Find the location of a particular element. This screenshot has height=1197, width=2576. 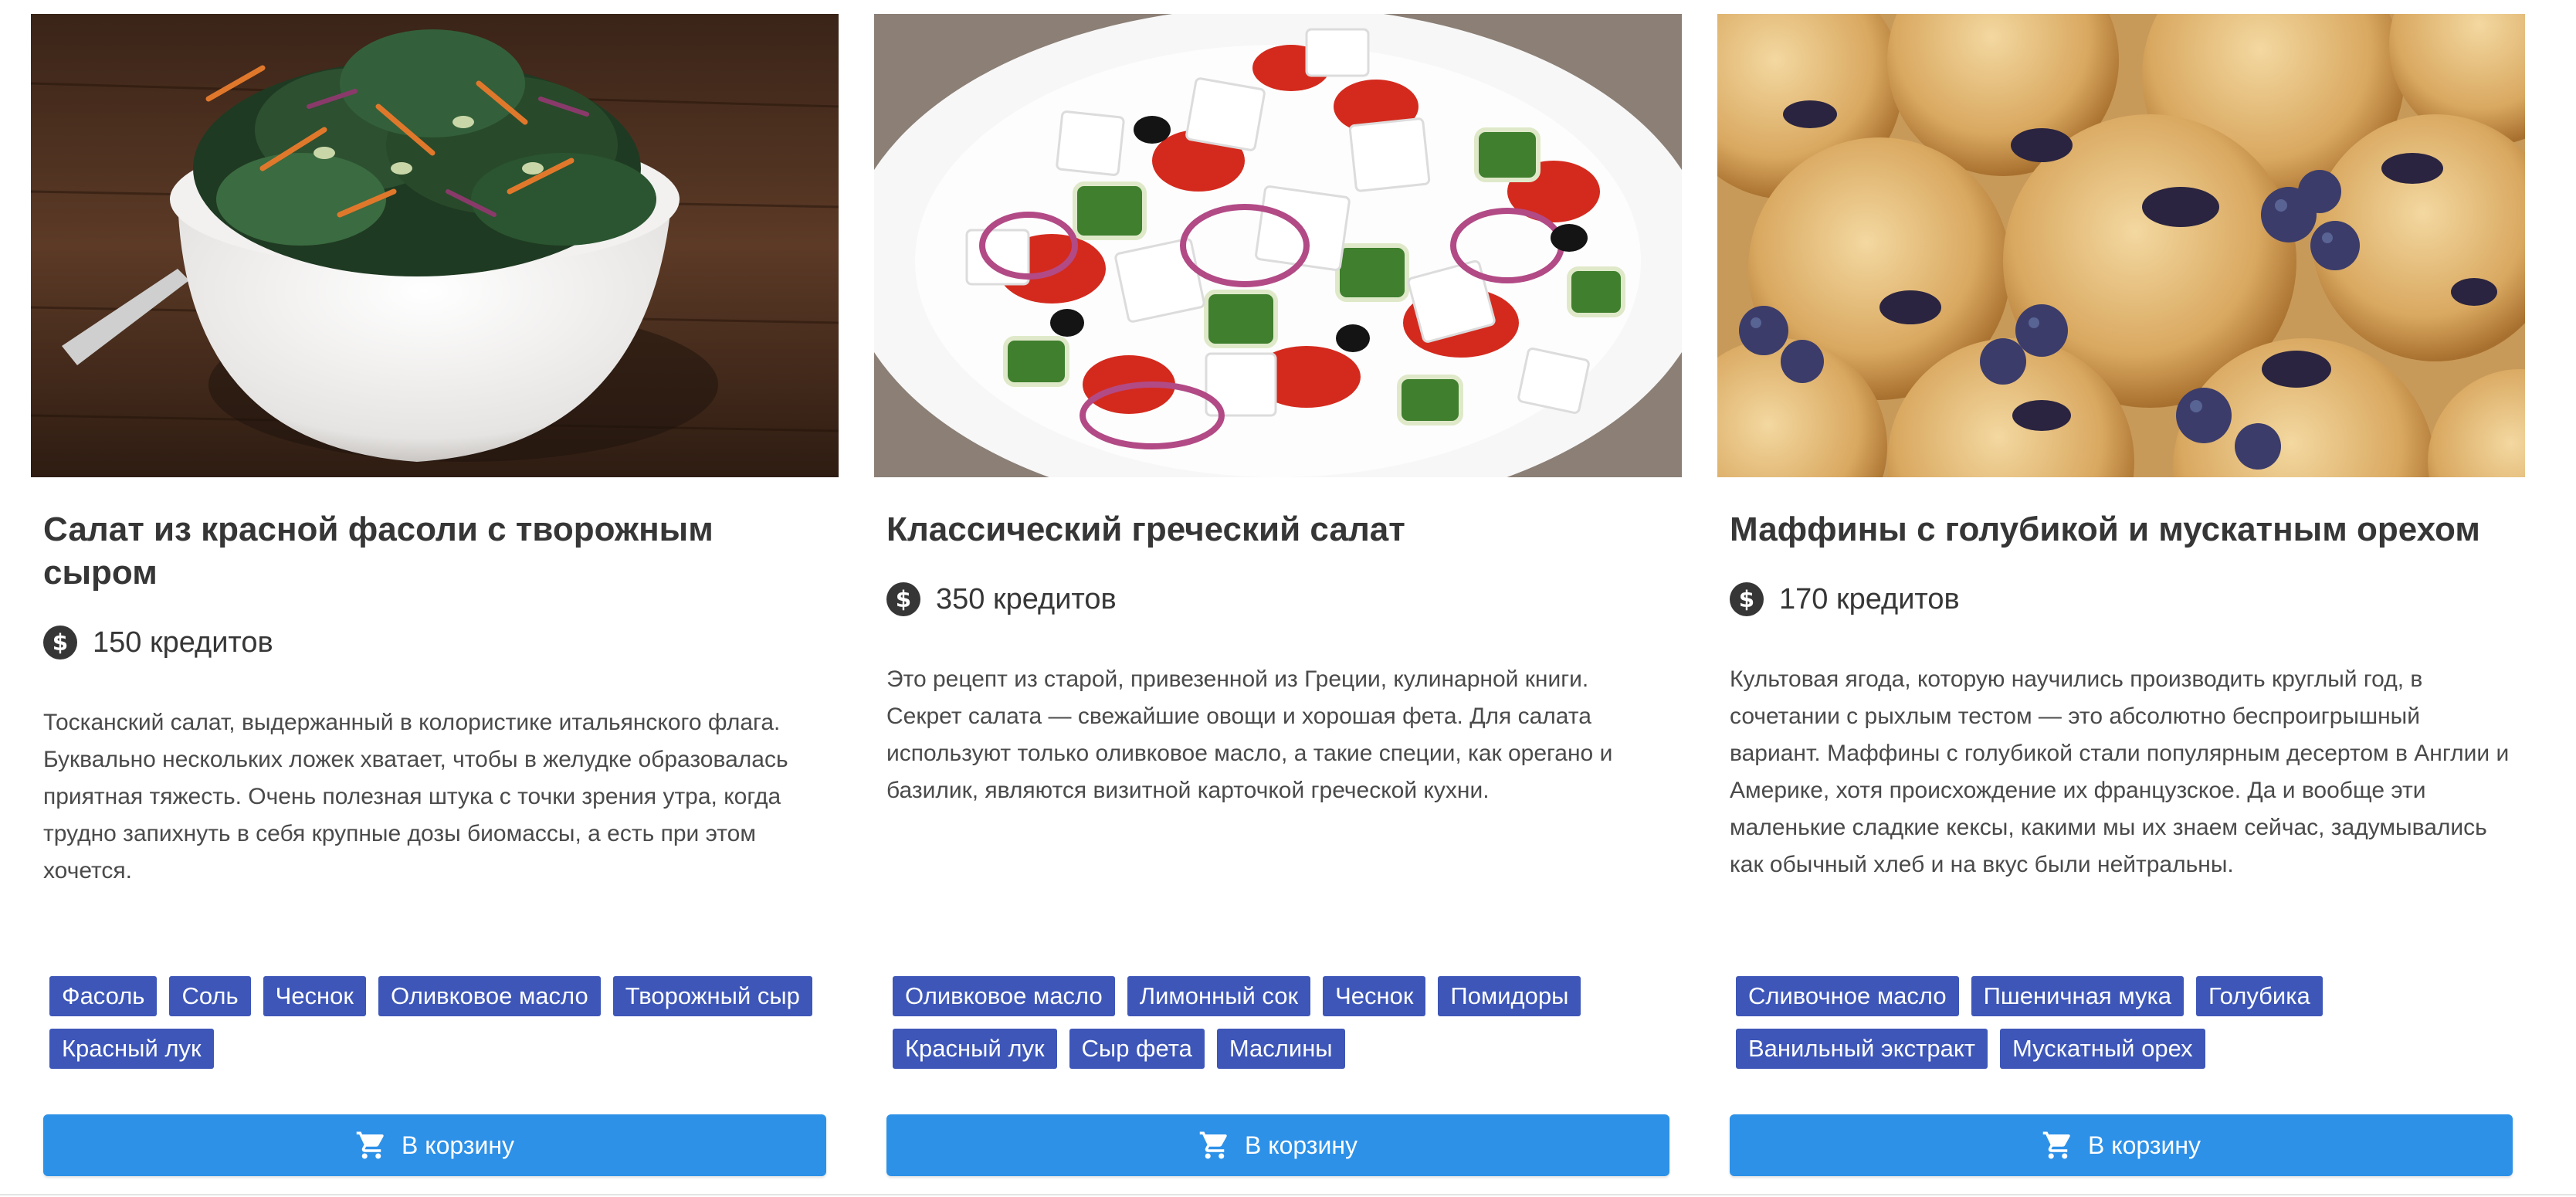

recipe-photo-greek-salad is located at coordinates (1278, 245).